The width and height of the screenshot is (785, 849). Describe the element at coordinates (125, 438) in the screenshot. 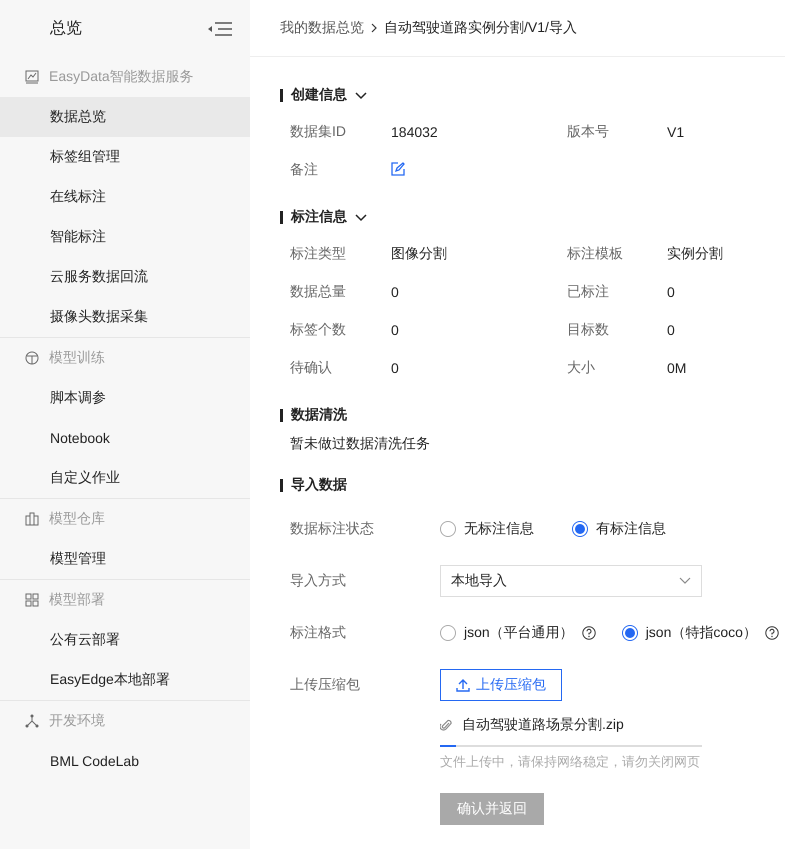

I see `sidebar-item: Notebook` at that location.